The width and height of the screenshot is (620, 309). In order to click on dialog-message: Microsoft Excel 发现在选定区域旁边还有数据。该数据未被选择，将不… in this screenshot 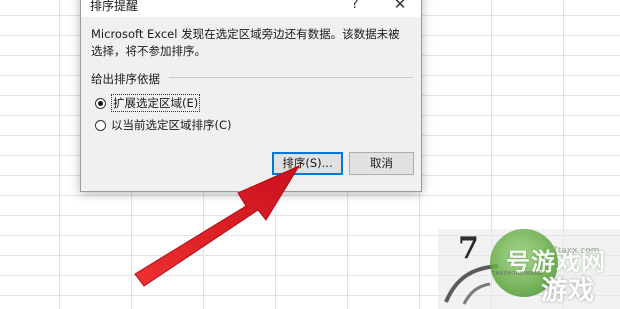, I will do `click(245, 42)`.